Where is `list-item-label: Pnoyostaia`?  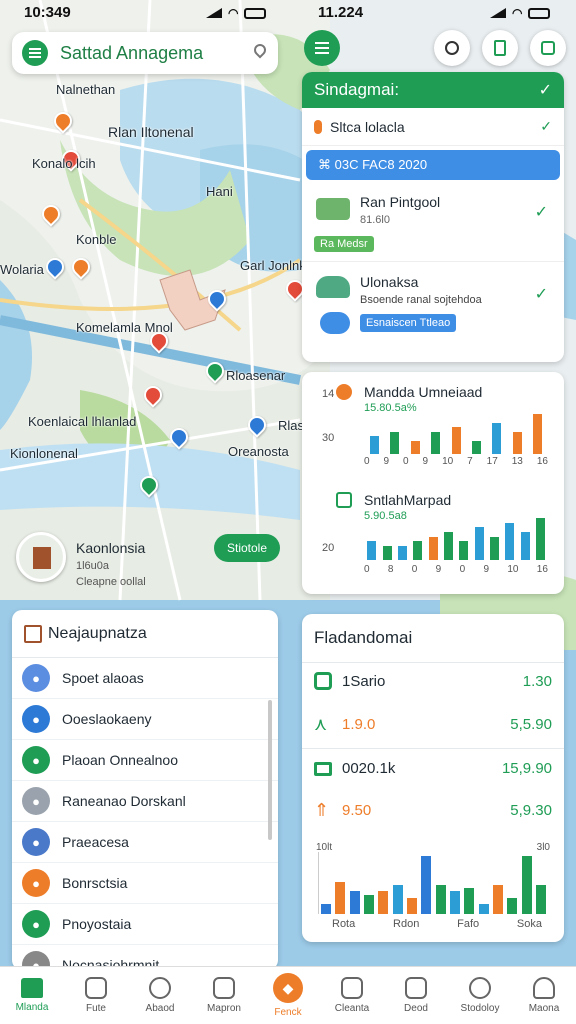 list-item-label: Pnoyostaia is located at coordinates (97, 924).